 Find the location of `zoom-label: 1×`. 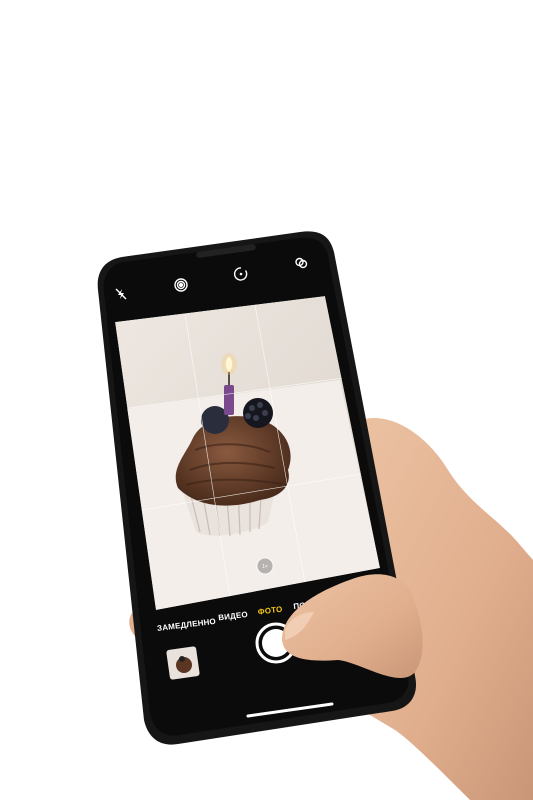

zoom-label: 1× is located at coordinates (265, 567).